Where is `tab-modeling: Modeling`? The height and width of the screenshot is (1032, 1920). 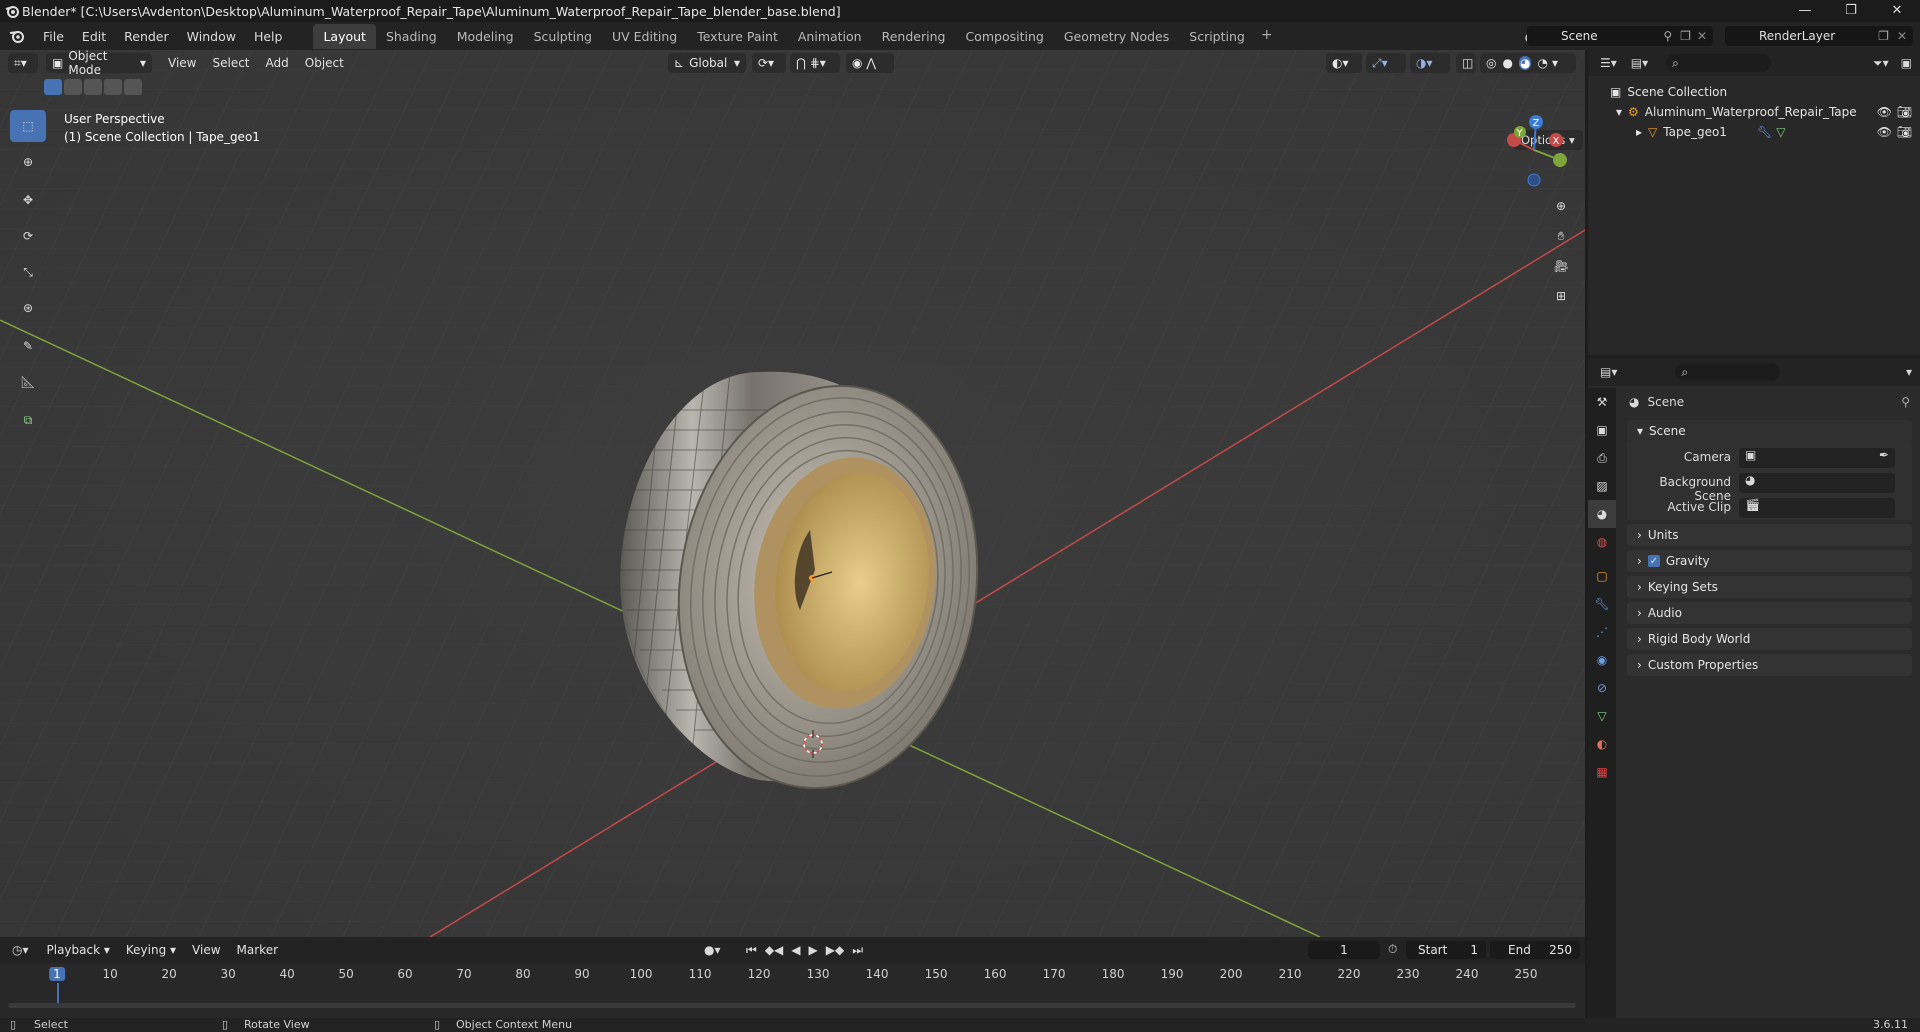
tab-modeling: Modeling is located at coordinates (485, 36).